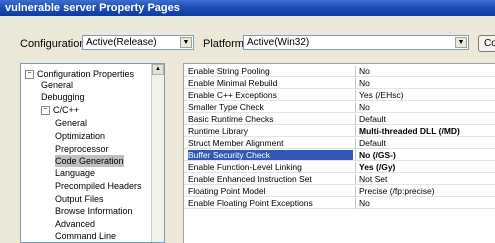 This screenshot has width=495, height=243. I want to click on tree-scrollbar: ▲, so click(157, 153).